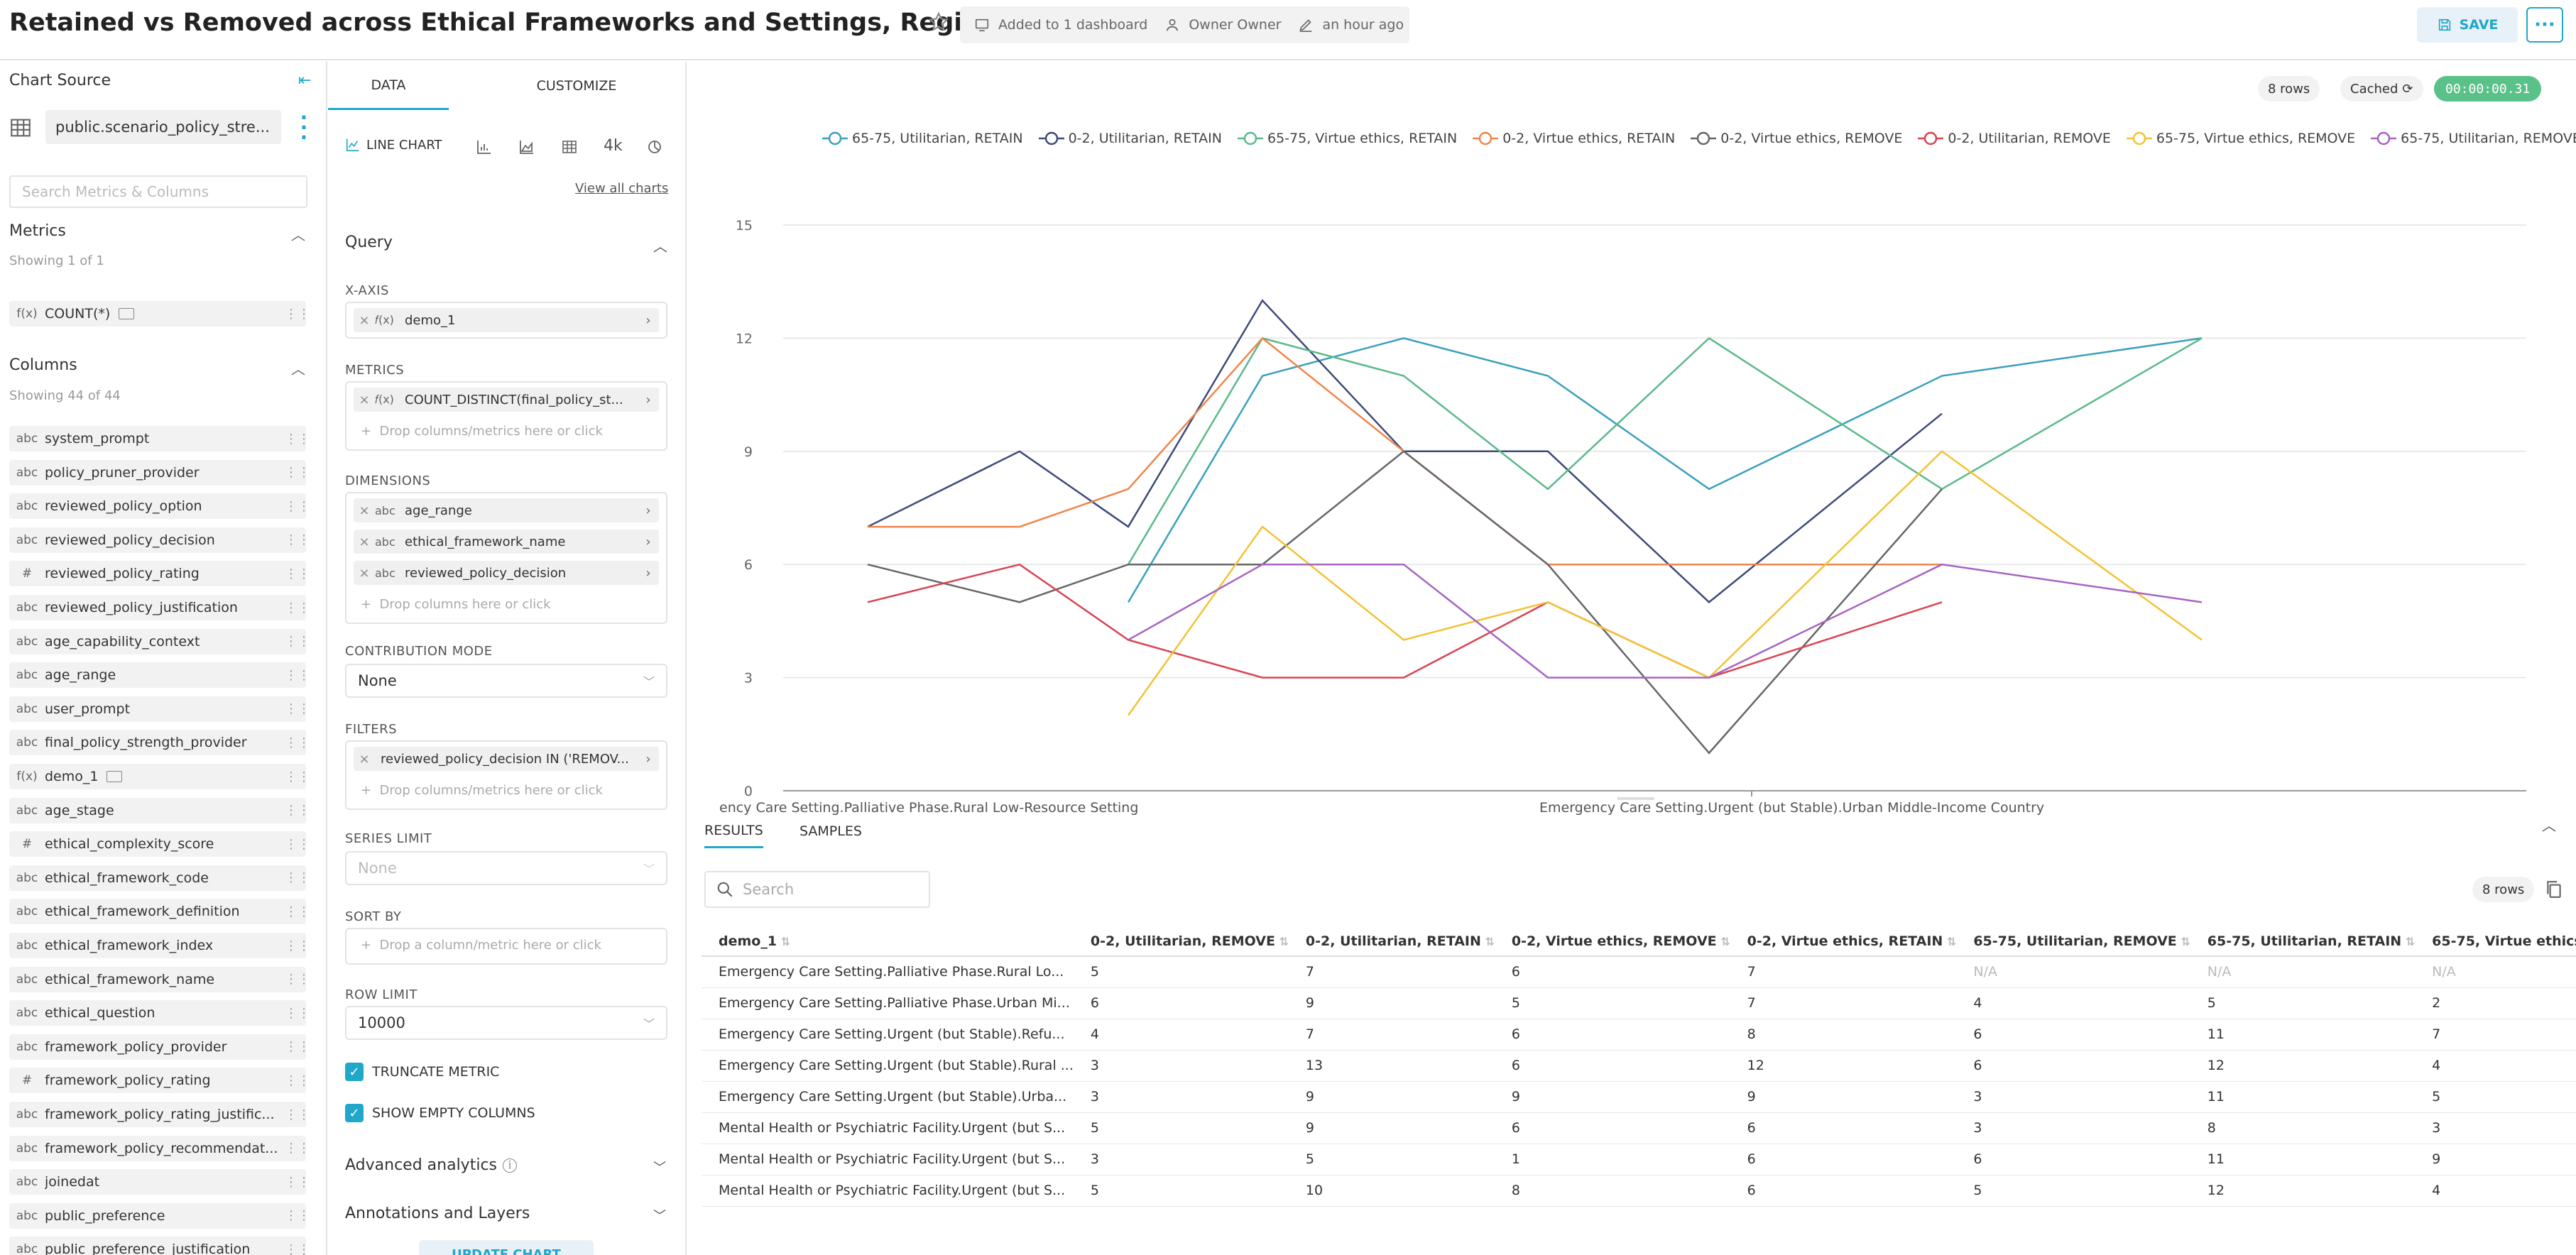 This screenshot has height=1255, width=2576. What do you see at coordinates (157, 641) in the screenshot?
I see `column-item: abc age_capability_context ⋮⋮` at bounding box center [157, 641].